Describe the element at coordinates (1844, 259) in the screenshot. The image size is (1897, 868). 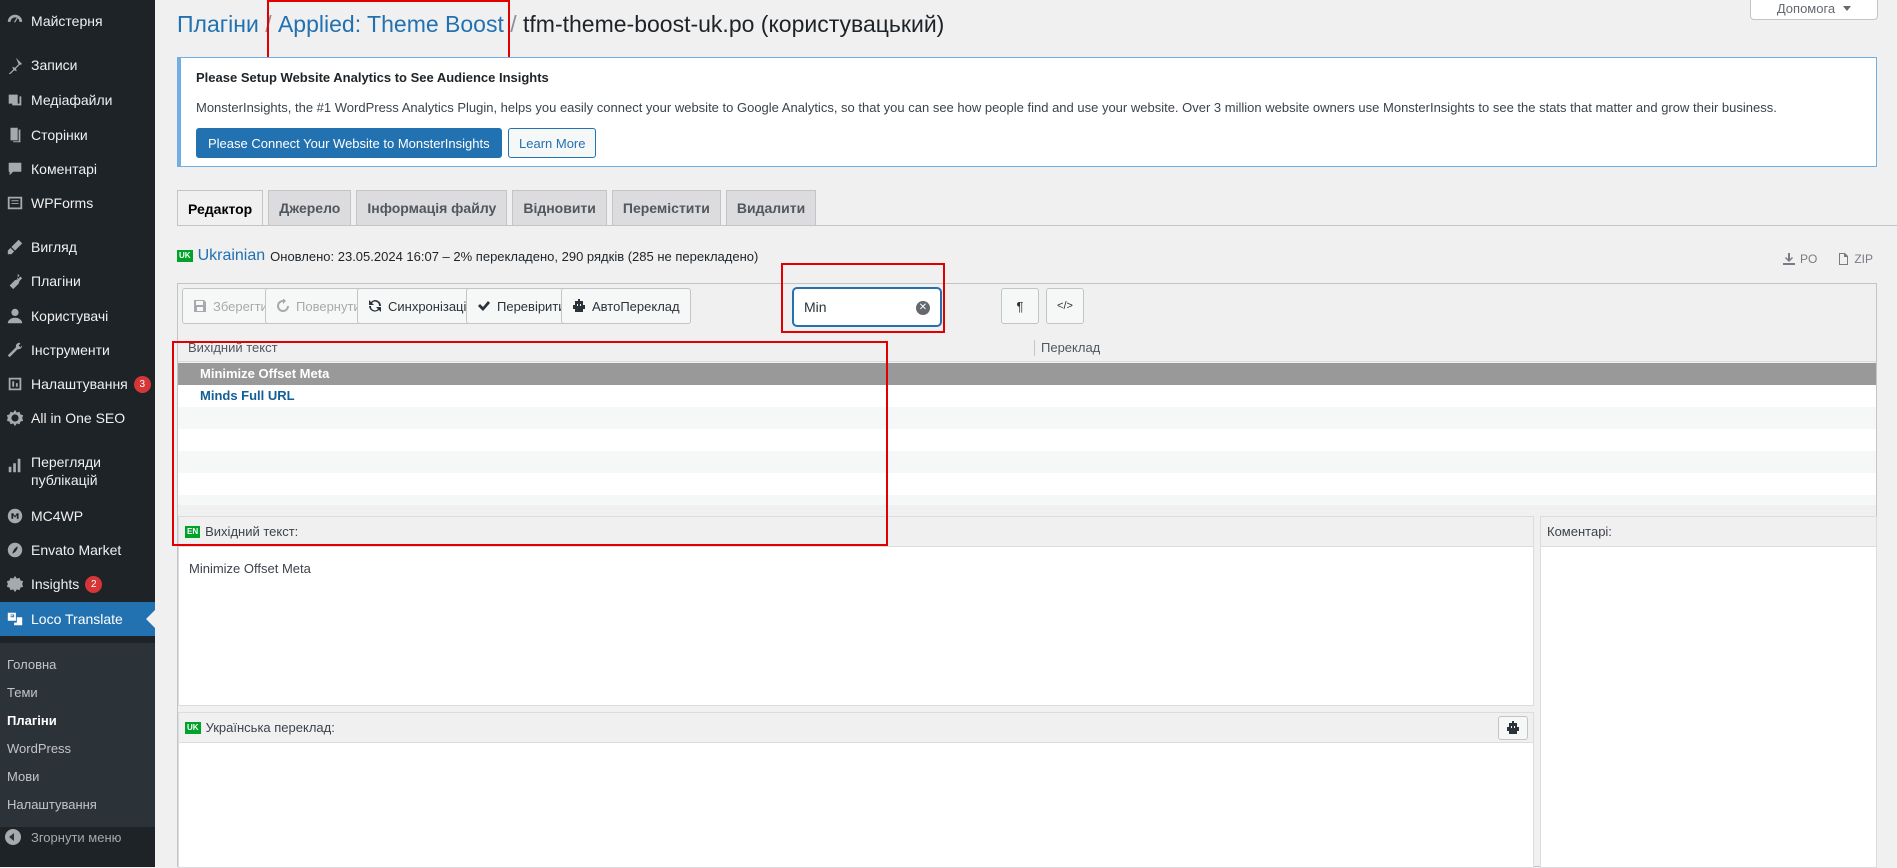
I see `file-icon` at that location.